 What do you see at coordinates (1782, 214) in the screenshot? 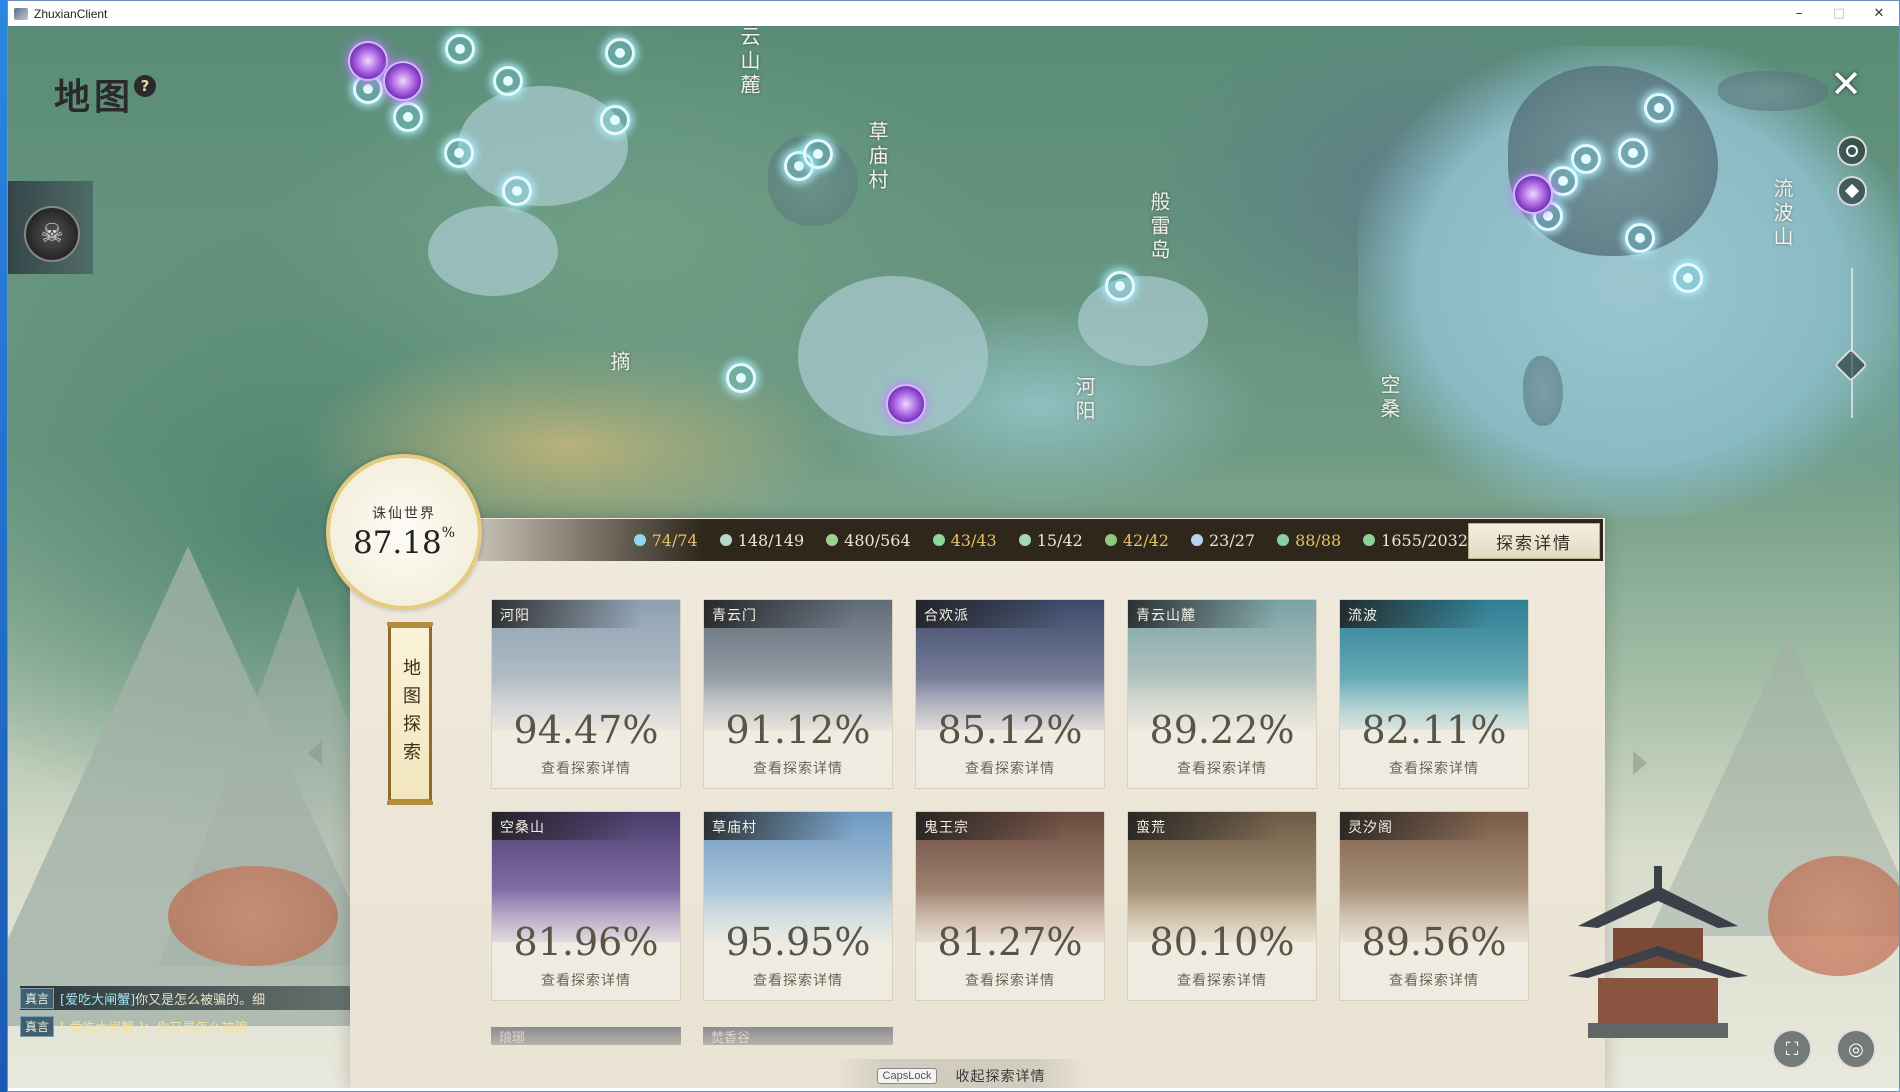
I see `region-label: 流波山` at bounding box center [1782, 214].